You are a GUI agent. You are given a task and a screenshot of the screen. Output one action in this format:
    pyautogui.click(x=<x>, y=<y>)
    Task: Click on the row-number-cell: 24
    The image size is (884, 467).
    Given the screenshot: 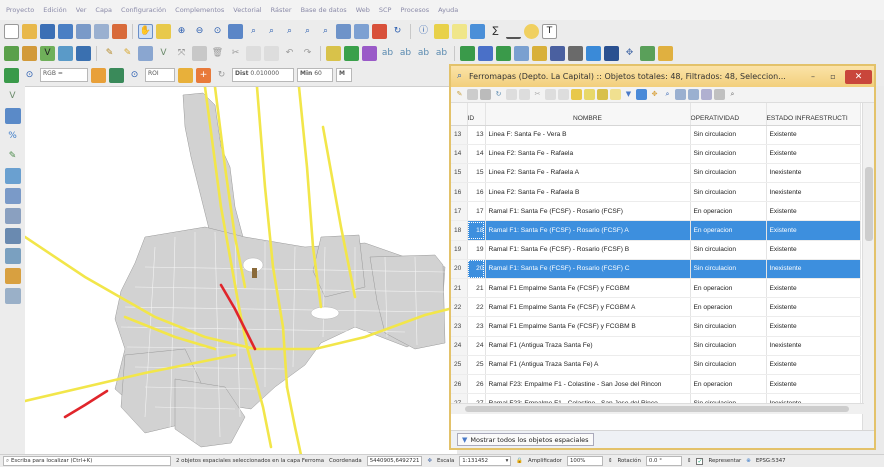 What is the action you would take?
    pyautogui.click(x=459, y=346)
    